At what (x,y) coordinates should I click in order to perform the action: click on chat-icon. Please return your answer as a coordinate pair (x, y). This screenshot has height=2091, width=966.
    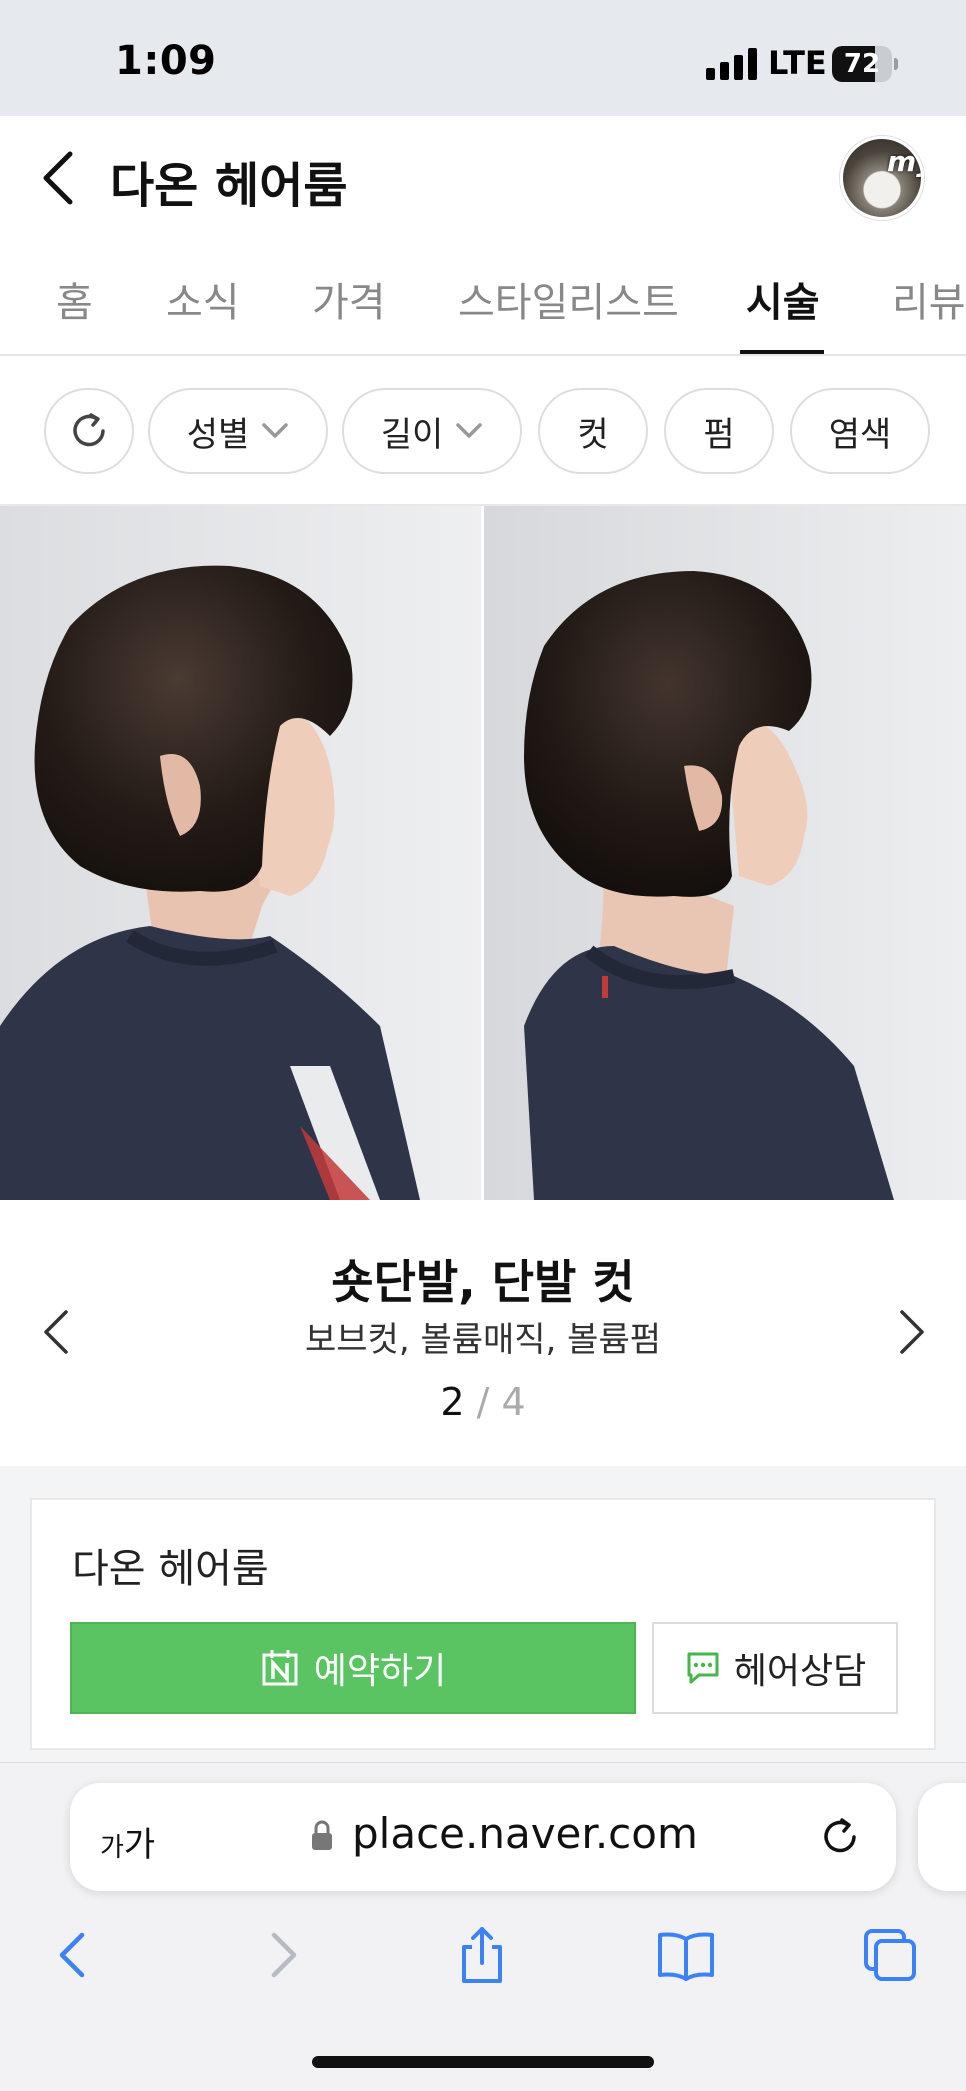
    Looking at the image, I should click on (703, 1668).